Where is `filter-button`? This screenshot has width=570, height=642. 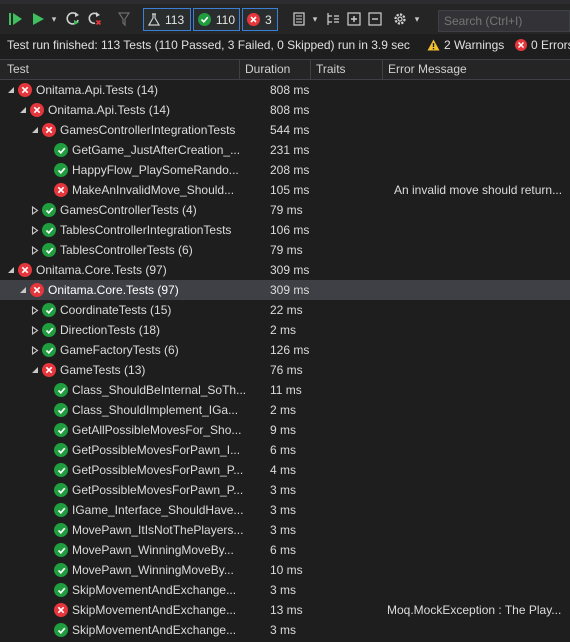
filter-button is located at coordinates (124, 19).